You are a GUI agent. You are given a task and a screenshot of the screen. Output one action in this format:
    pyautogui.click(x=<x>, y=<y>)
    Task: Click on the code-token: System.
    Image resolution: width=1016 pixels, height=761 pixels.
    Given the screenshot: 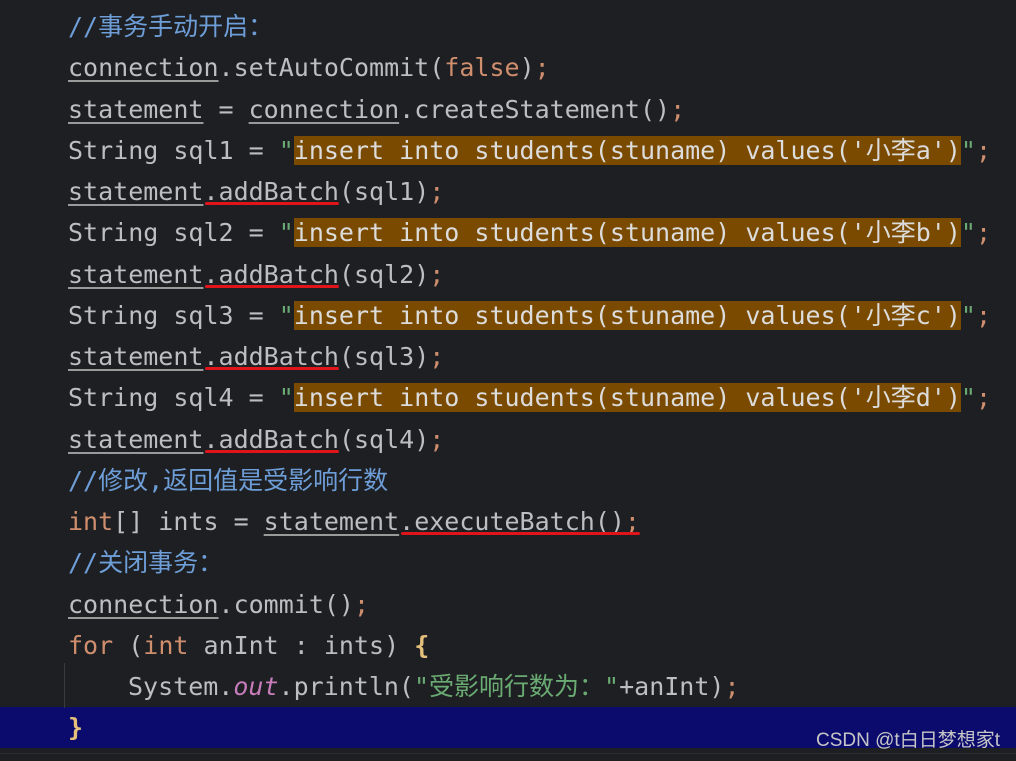 What is the action you would take?
    pyautogui.click(x=181, y=686)
    